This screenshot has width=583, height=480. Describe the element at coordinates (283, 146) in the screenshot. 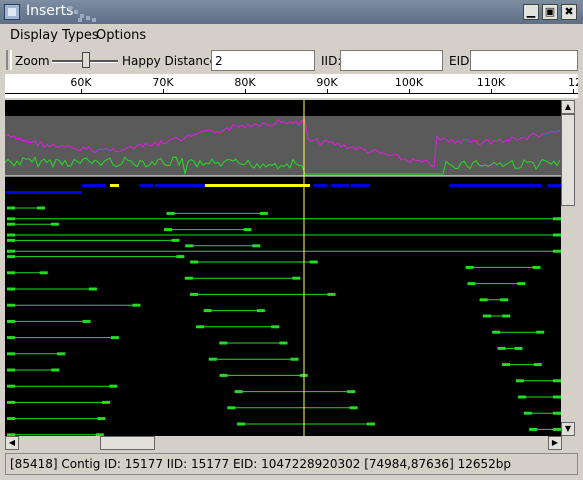

I see `coverage-band` at that location.